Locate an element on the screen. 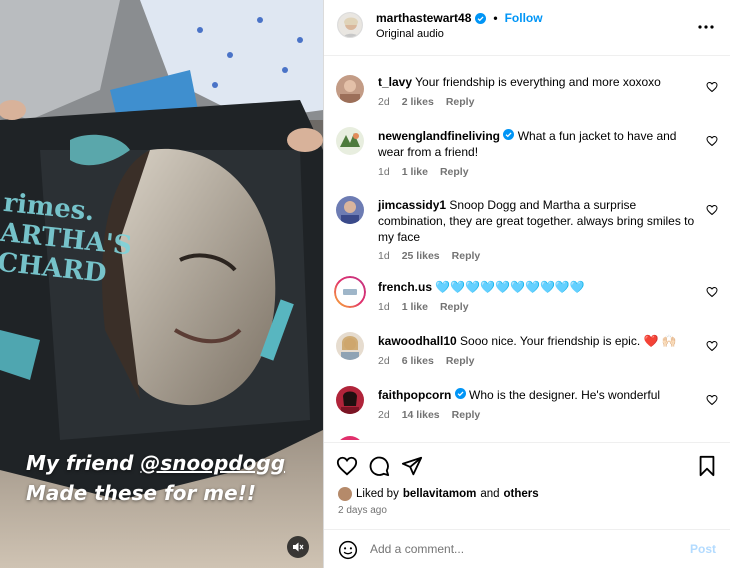 Image resolution: width=730 pixels, height=568 pixels. comment-meta: 2d 2 likes Reply is located at coordinates (426, 102).